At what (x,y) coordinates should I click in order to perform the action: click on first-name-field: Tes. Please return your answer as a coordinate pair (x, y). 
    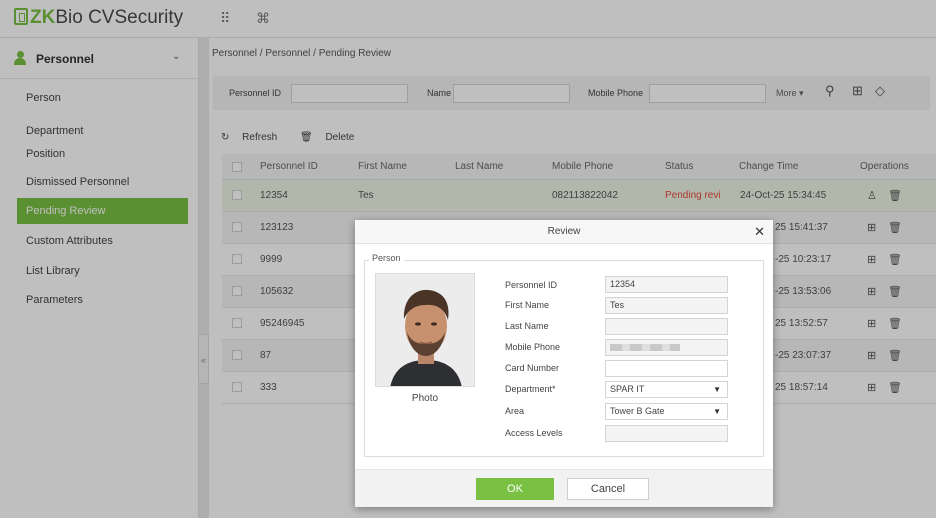
    Looking at the image, I should click on (666, 305).